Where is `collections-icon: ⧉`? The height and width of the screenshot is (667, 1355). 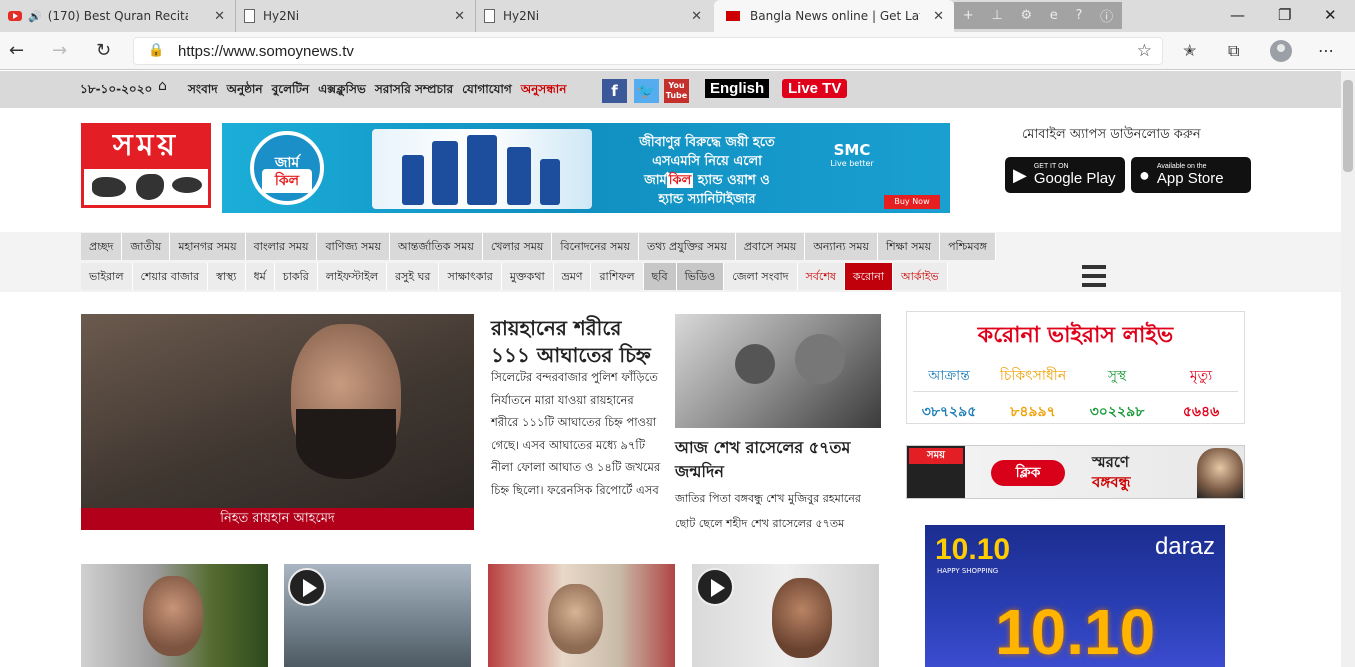 collections-icon: ⧉ is located at coordinates (1233, 51).